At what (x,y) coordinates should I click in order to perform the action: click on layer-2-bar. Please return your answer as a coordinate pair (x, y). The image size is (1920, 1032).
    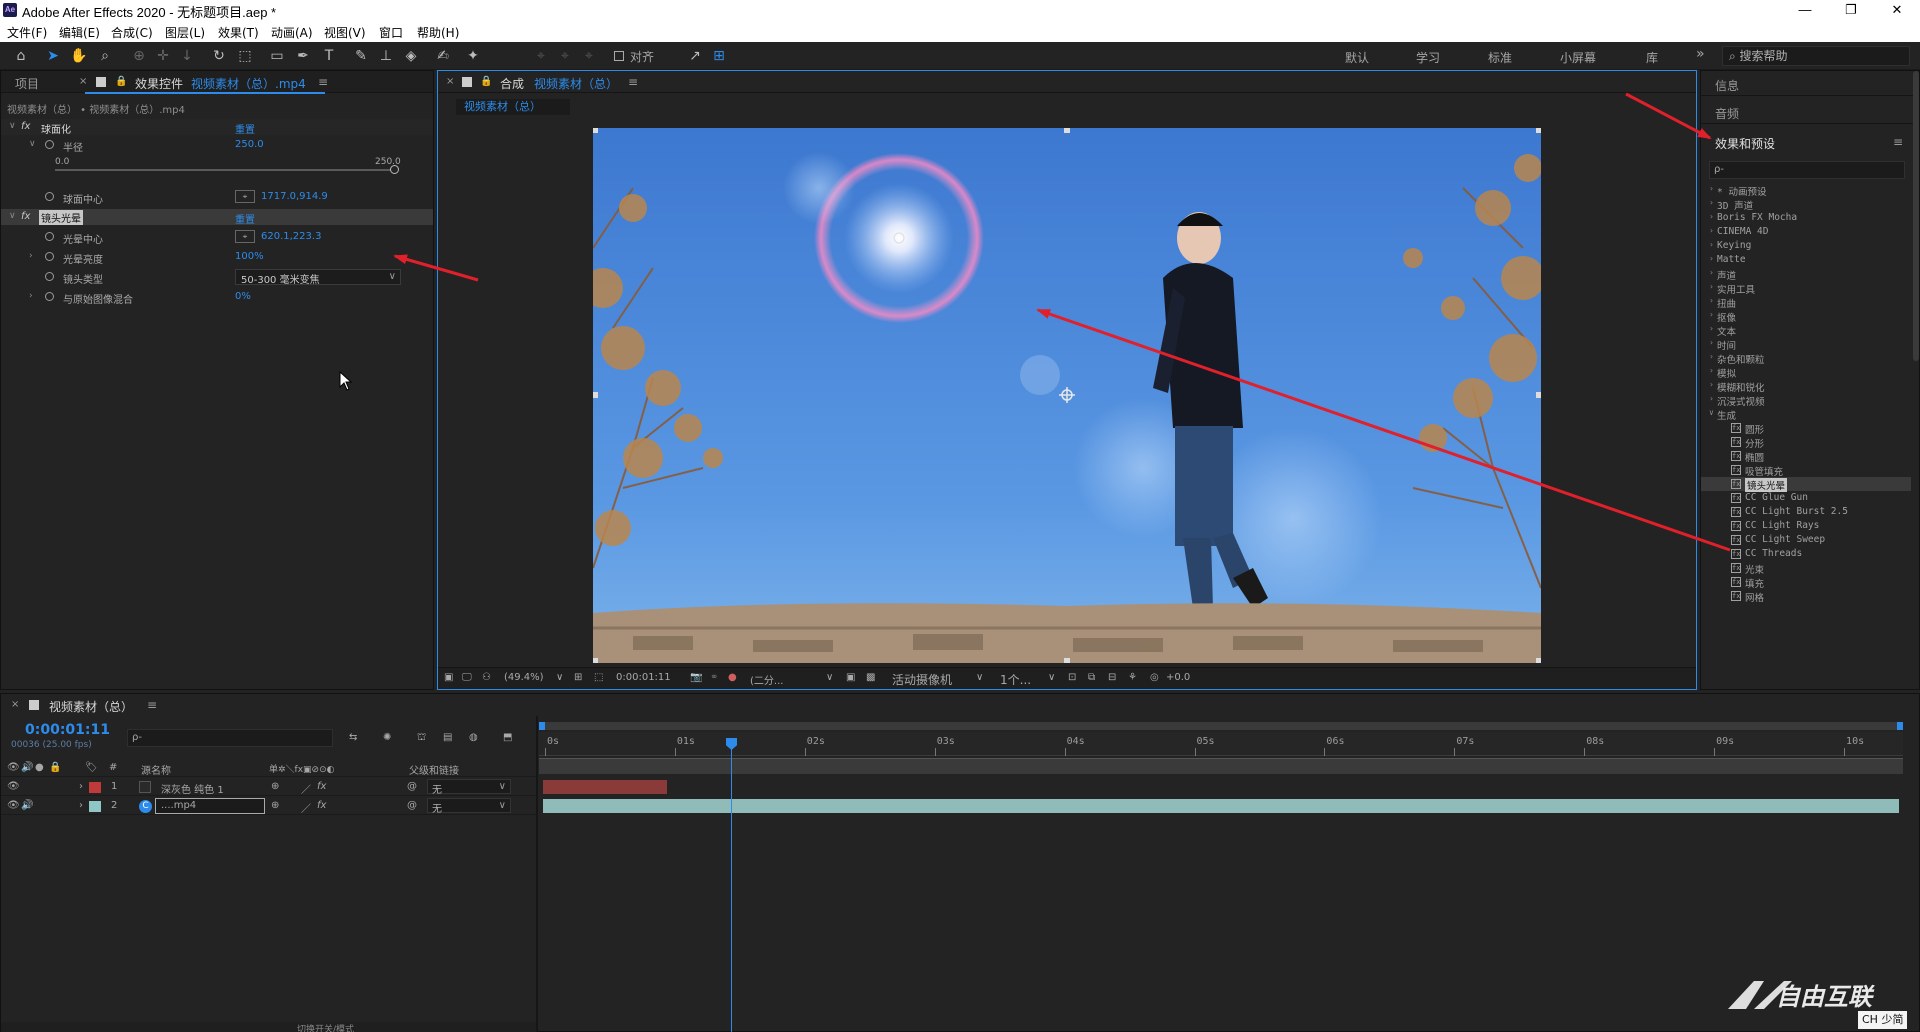
    Looking at the image, I should click on (1221, 806).